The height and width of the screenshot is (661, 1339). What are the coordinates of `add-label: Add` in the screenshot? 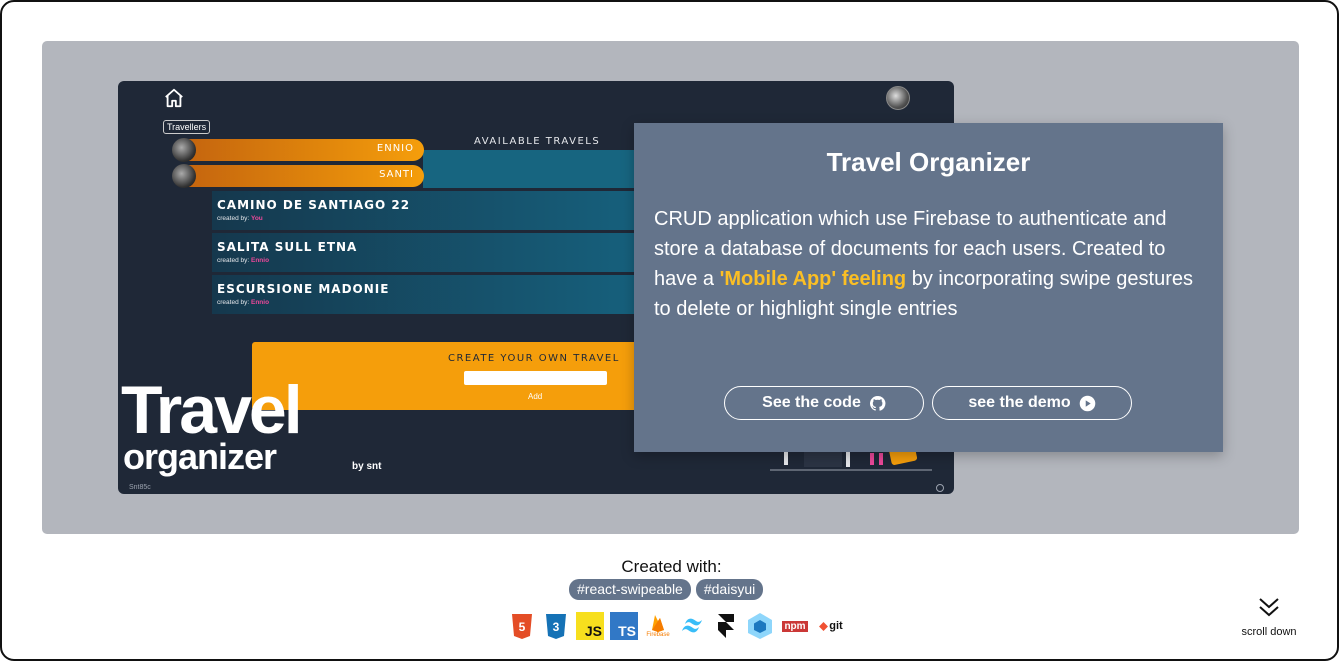 It's located at (535, 396).